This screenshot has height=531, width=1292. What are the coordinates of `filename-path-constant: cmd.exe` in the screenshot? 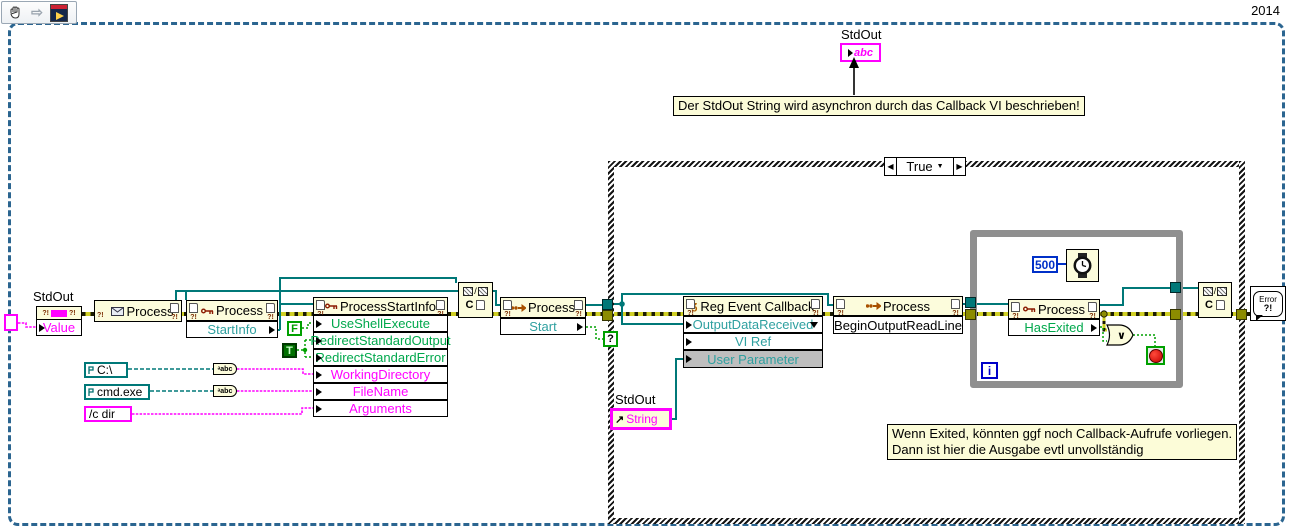 It's located at (117, 392).